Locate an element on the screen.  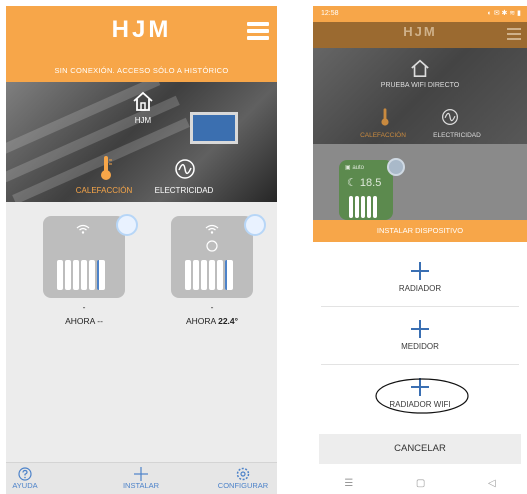
device-mode: ▣ auto is located at coordinates (355, 168).